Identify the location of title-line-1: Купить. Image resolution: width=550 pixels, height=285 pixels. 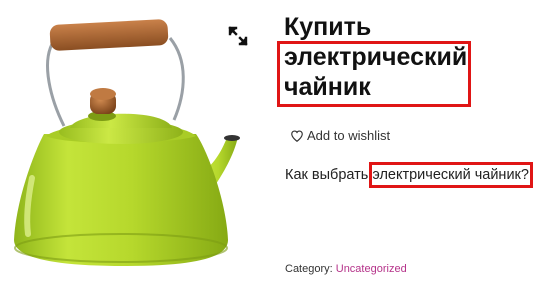
(328, 27).